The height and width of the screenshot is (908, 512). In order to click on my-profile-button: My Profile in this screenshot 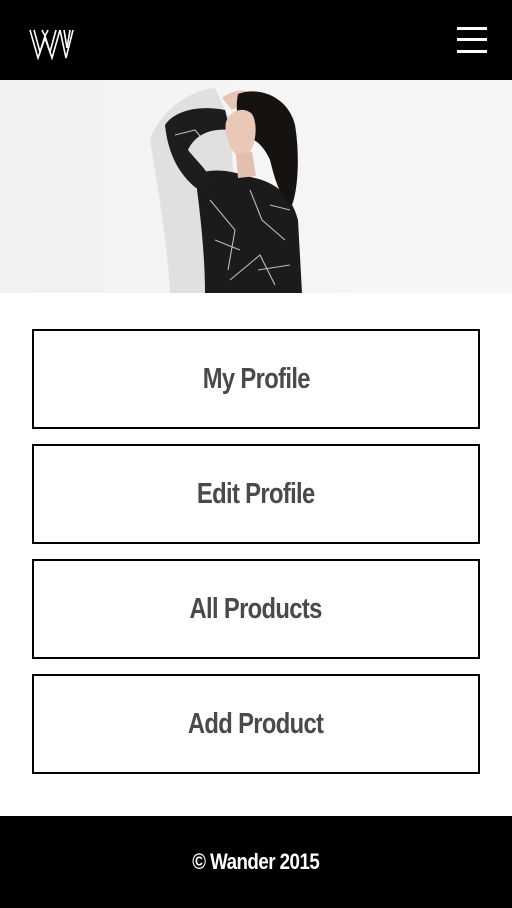, I will do `click(256, 379)`.